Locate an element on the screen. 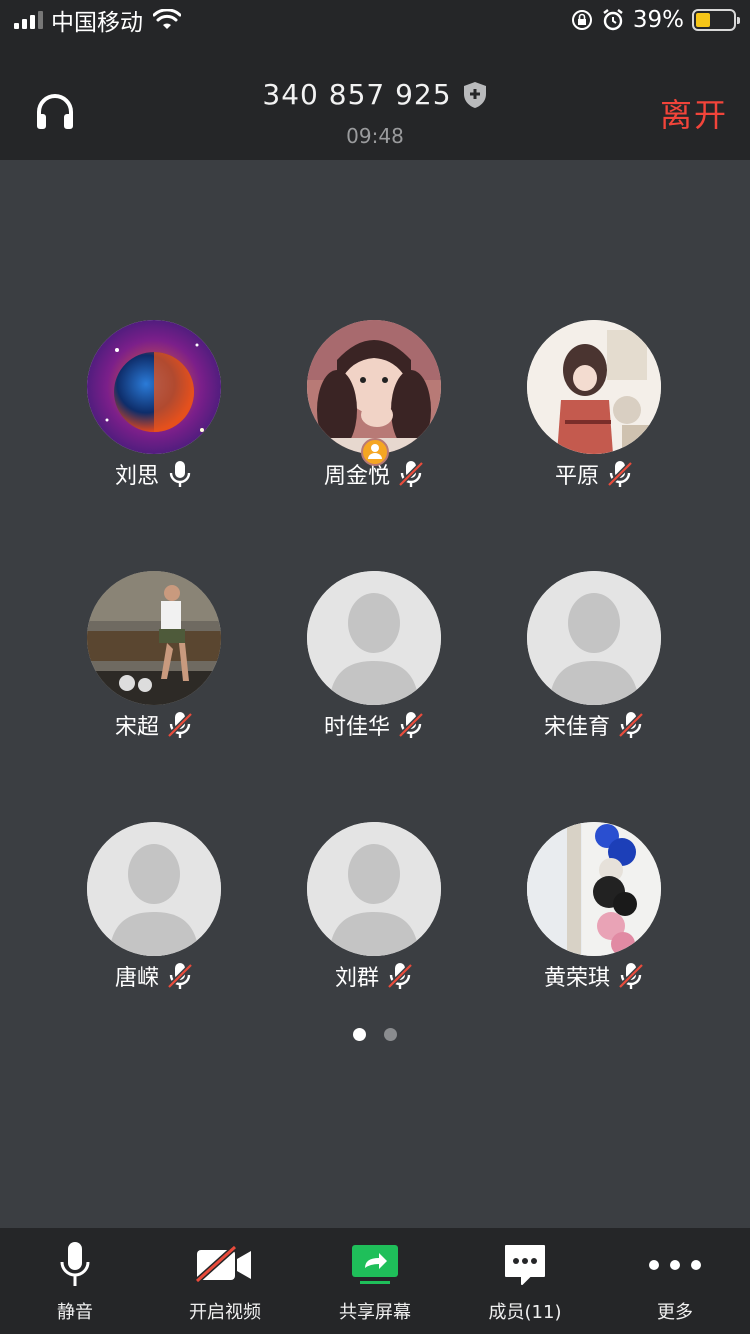  page-dot is located at coordinates (390, 1034).